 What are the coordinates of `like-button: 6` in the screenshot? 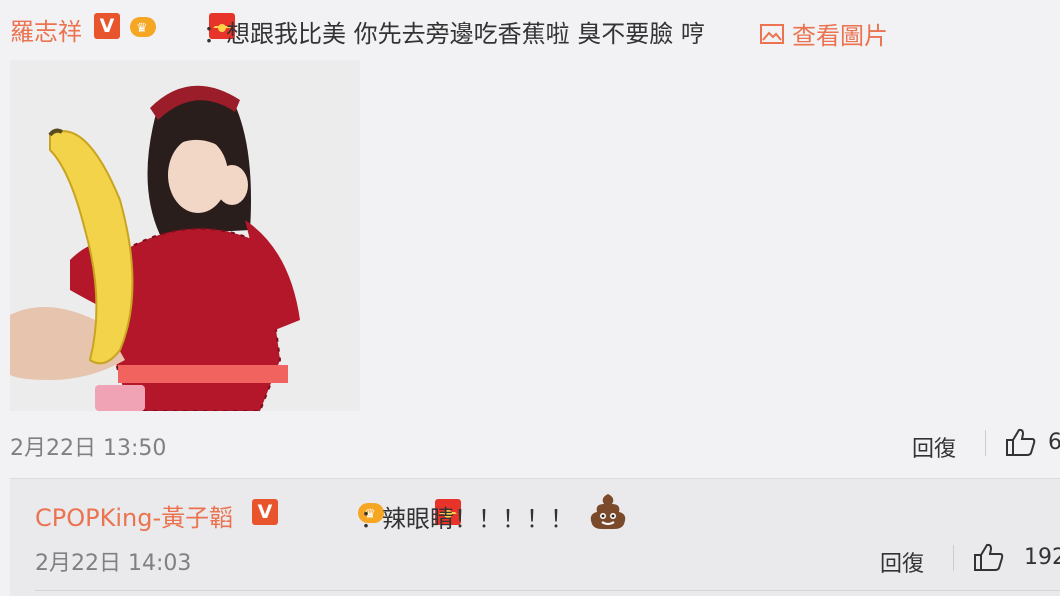 It's located at (1032, 442).